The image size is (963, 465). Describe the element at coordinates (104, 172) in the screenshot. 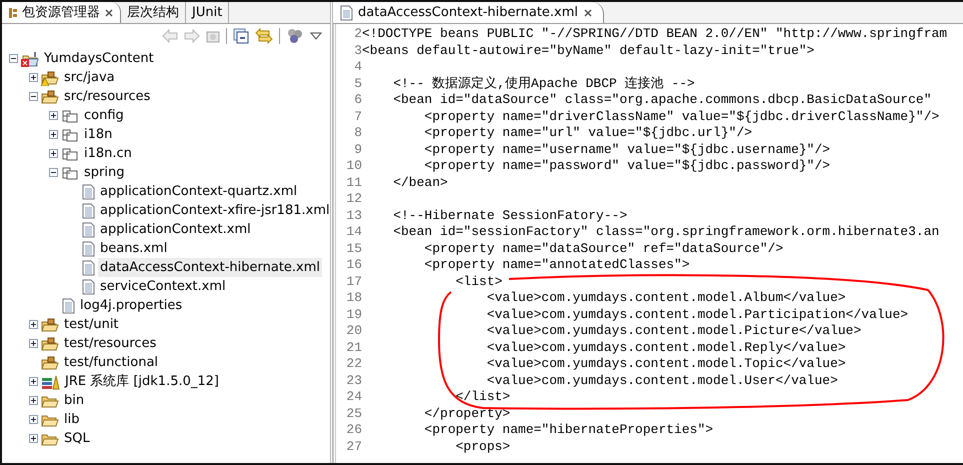

I see `tree-item: spring` at that location.